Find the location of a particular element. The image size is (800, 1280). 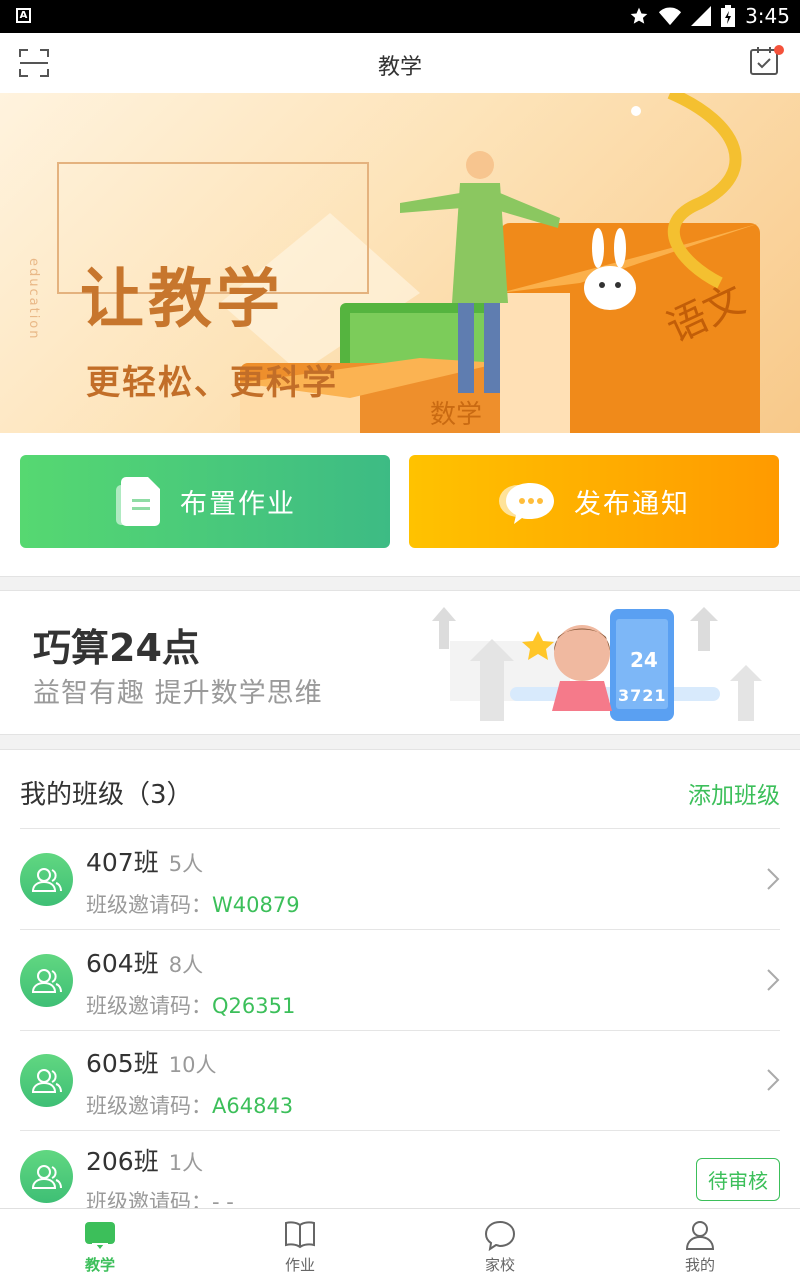

person-icon is located at coordinates (700, 1235).